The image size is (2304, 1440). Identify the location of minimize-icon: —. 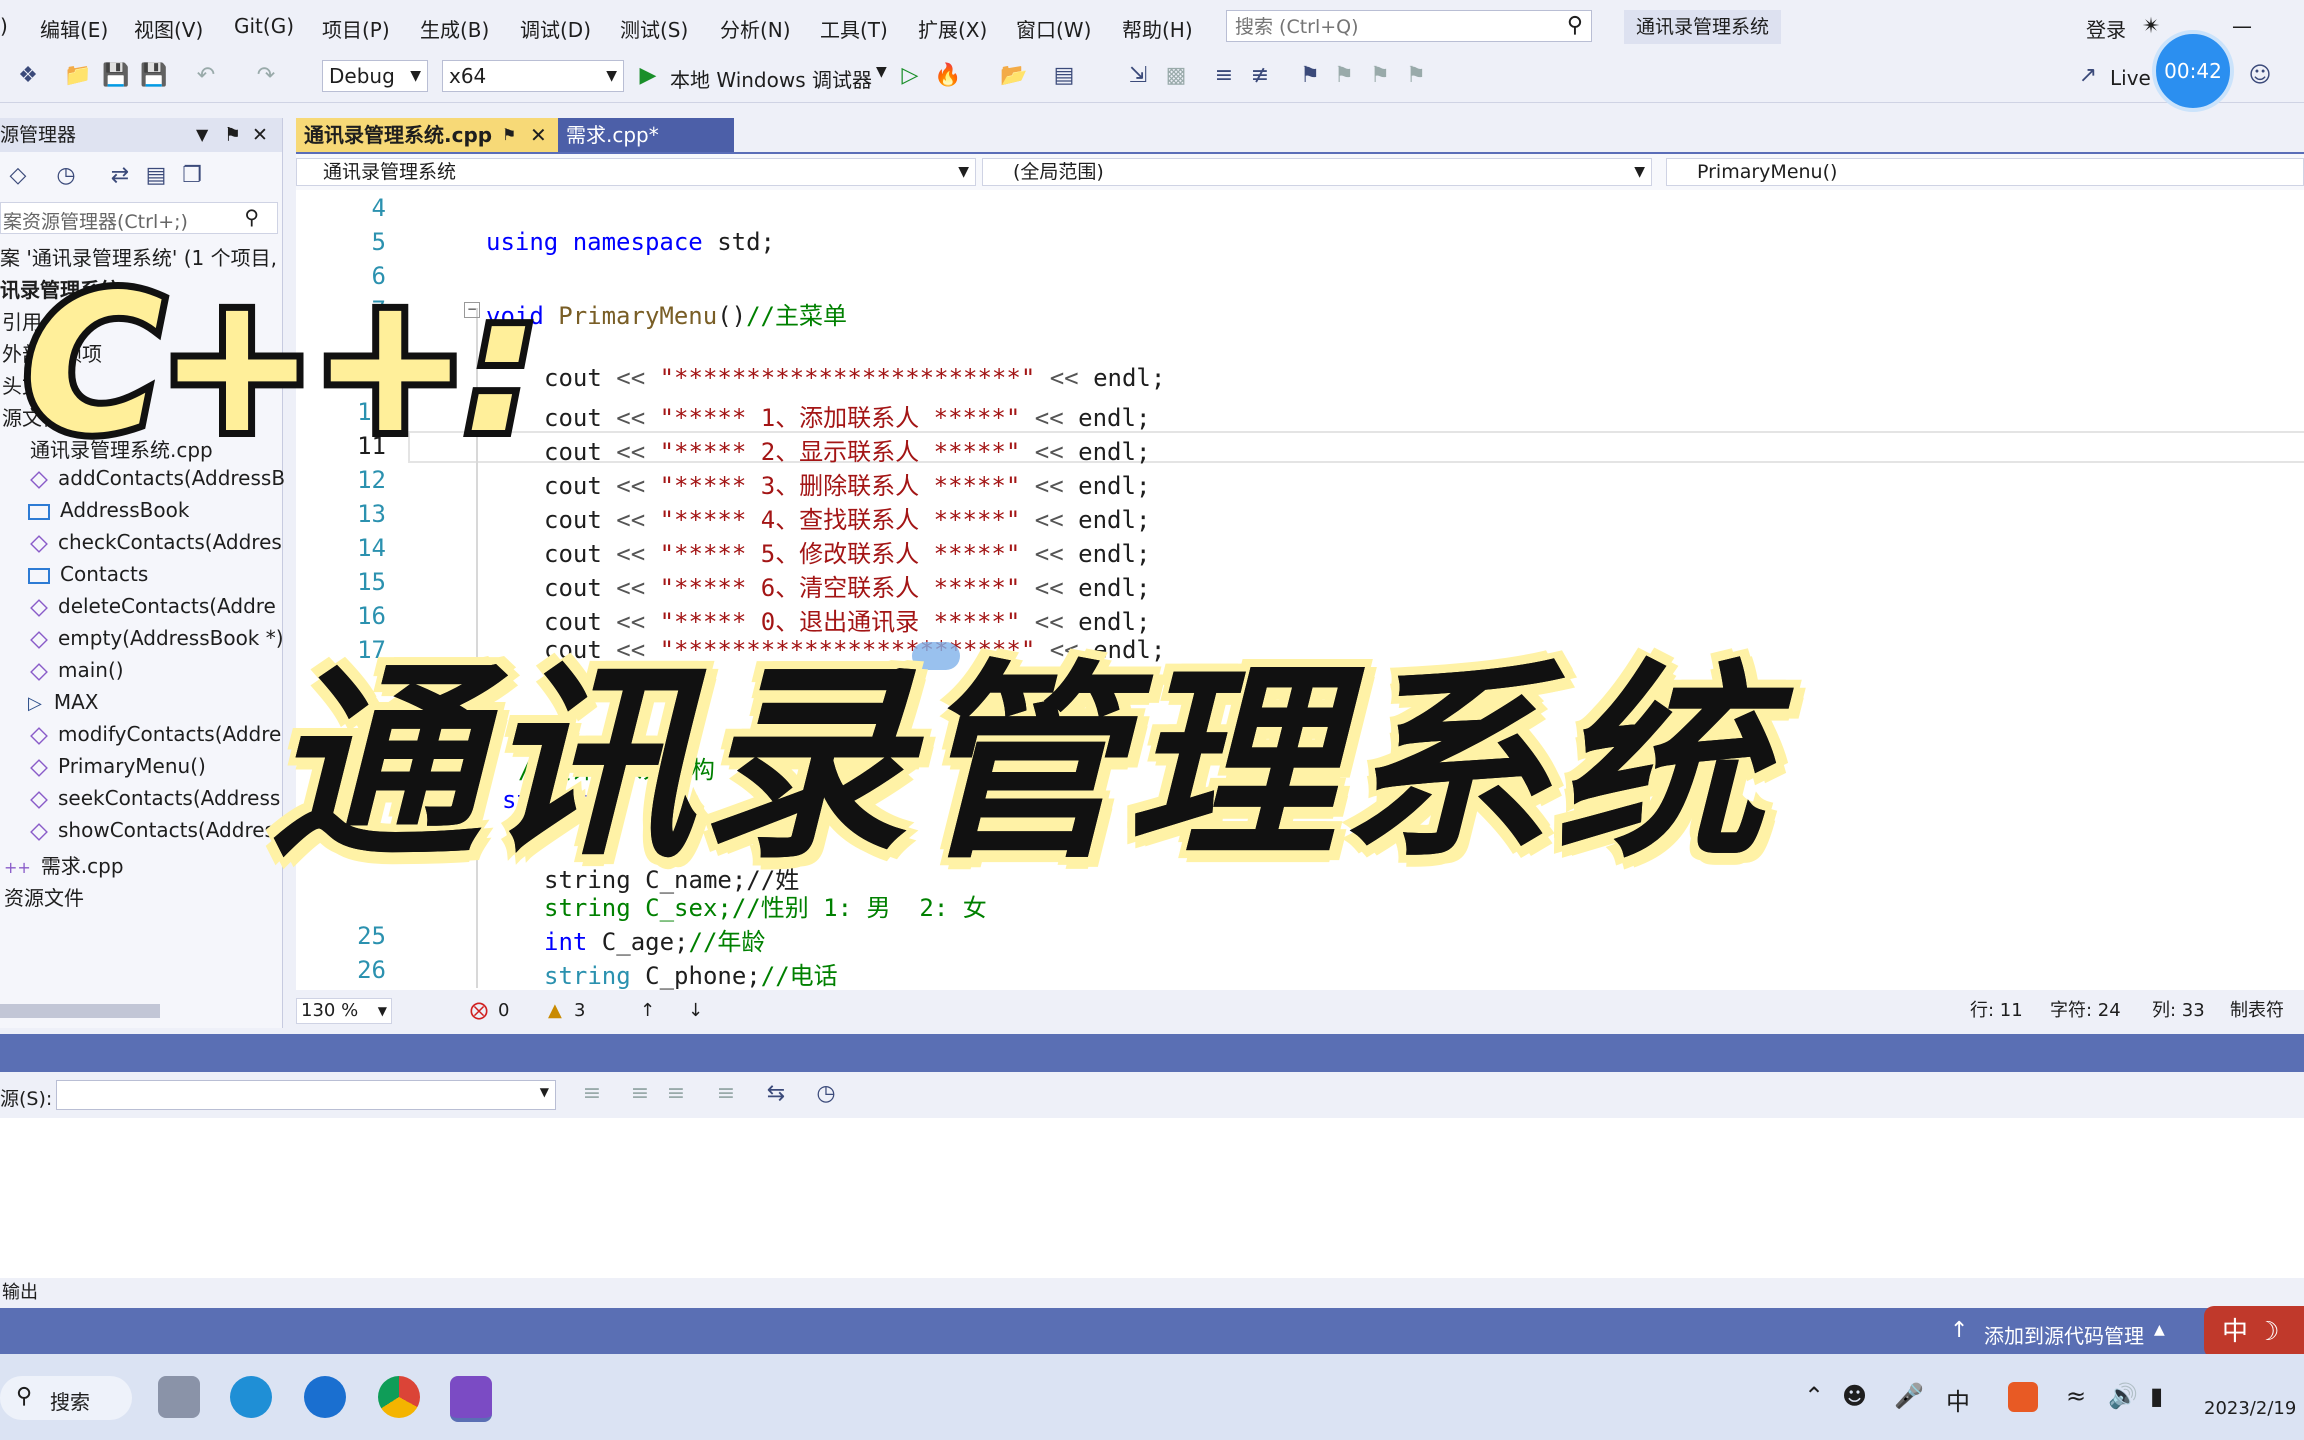
(2242, 26).